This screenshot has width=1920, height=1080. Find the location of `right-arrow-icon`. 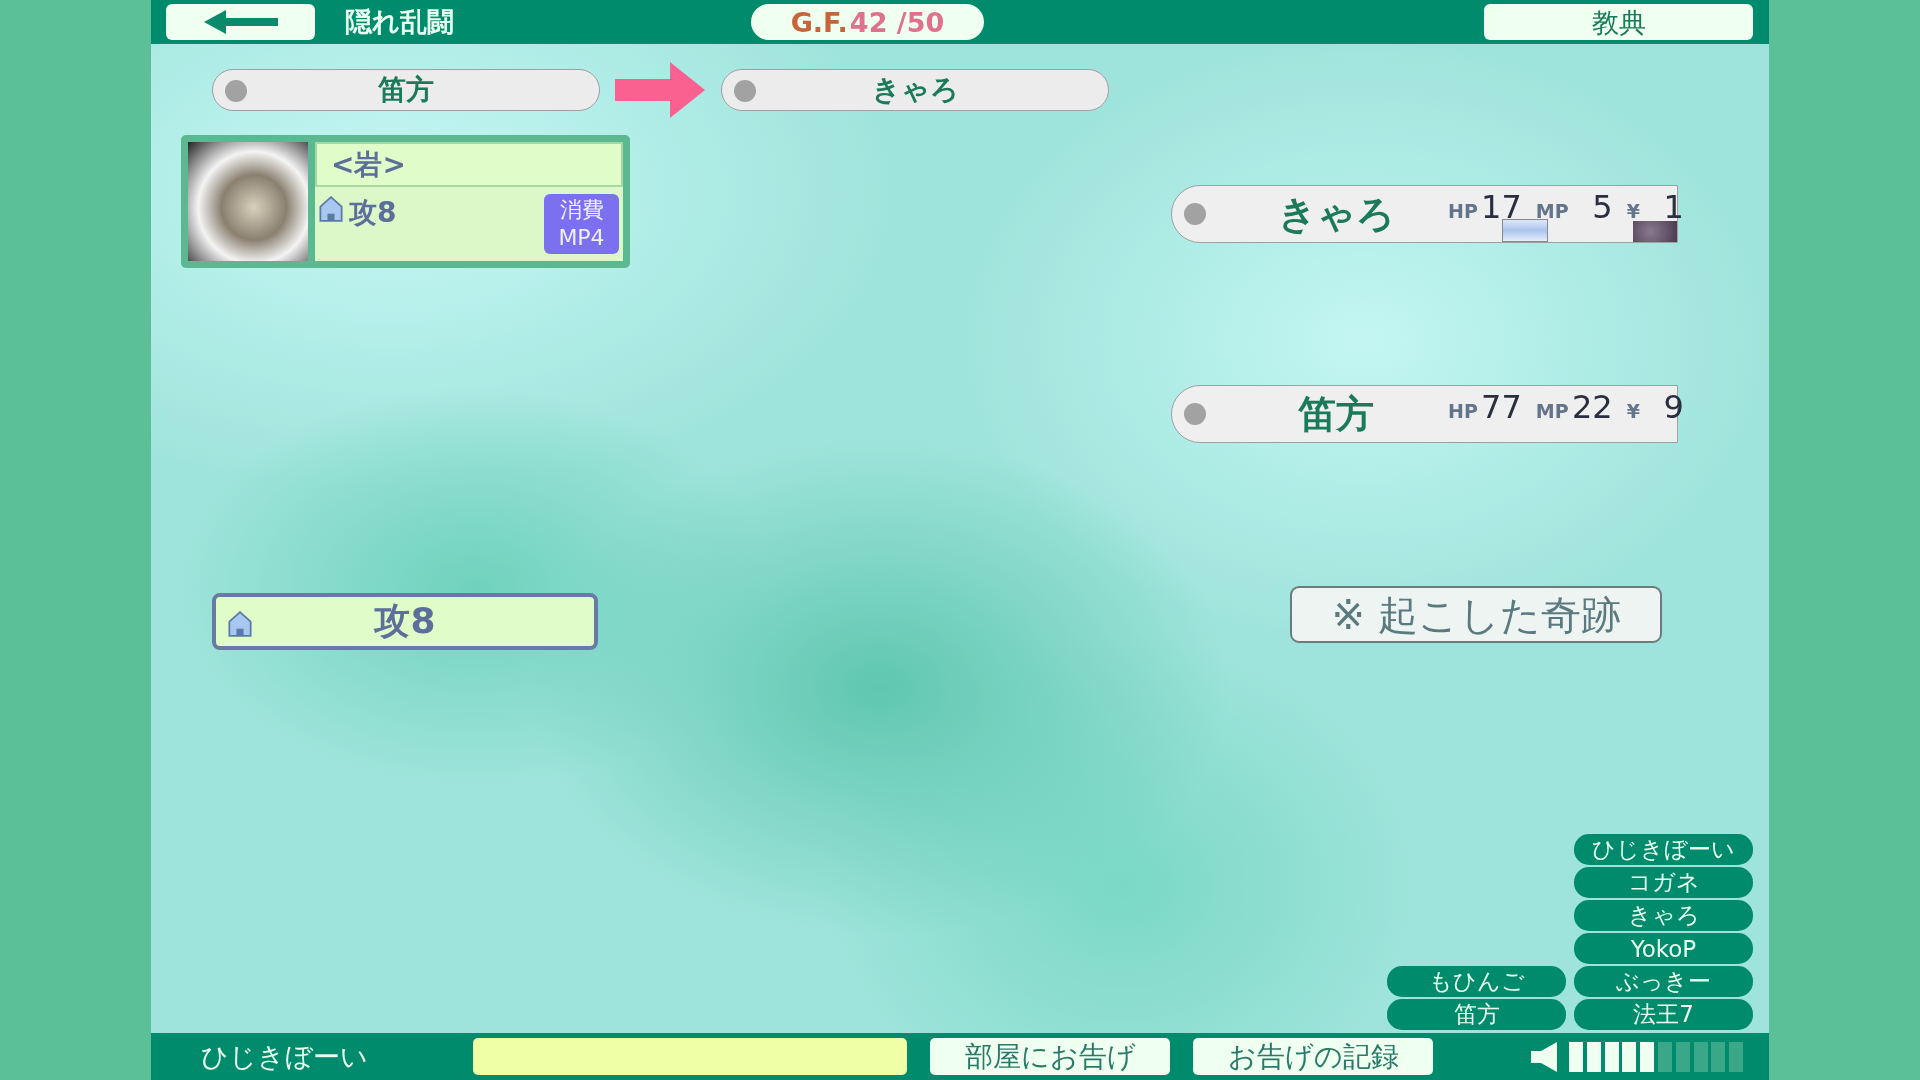

right-arrow-icon is located at coordinates (660, 90).